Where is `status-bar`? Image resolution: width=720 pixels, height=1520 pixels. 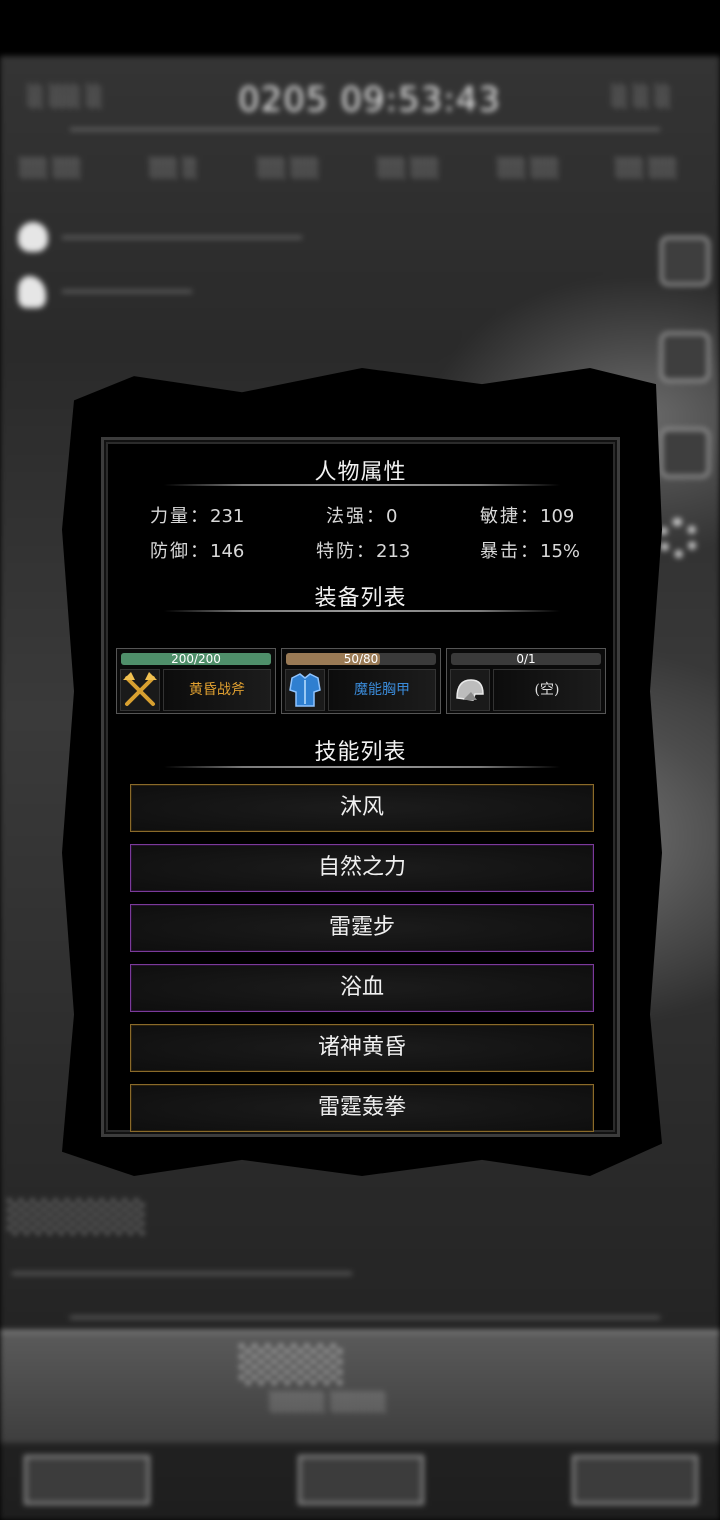 status-bar is located at coordinates (360, 28).